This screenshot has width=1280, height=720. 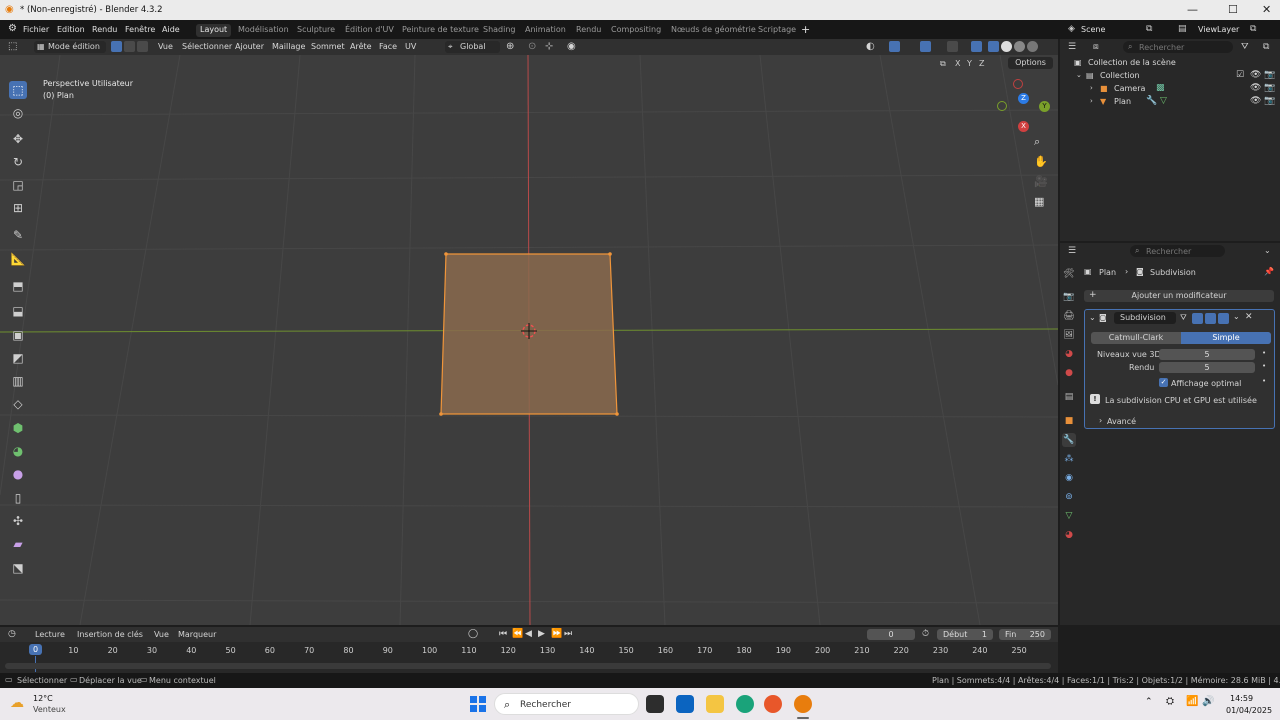 What do you see at coordinates (1267, 250) in the screenshot?
I see `chevron-down-icon: ⌄` at bounding box center [1267, 250].